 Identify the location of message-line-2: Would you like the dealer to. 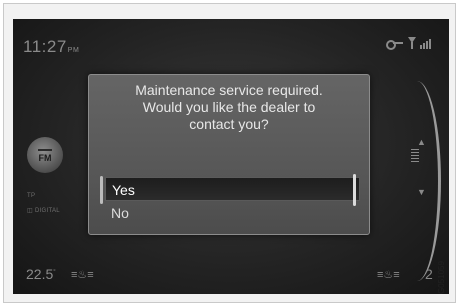
(229, 107).